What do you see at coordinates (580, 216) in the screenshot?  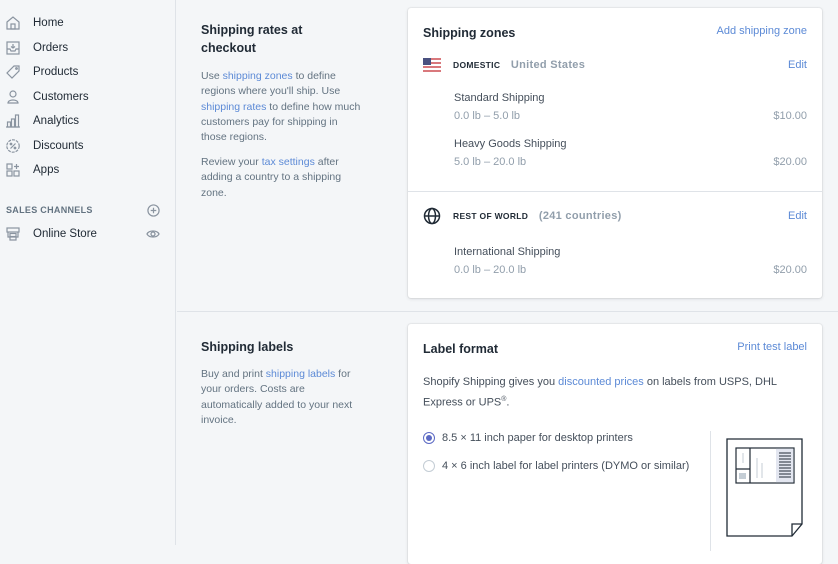 I see `zone-countries: (241 countries)` at bounding box center [580, 216].